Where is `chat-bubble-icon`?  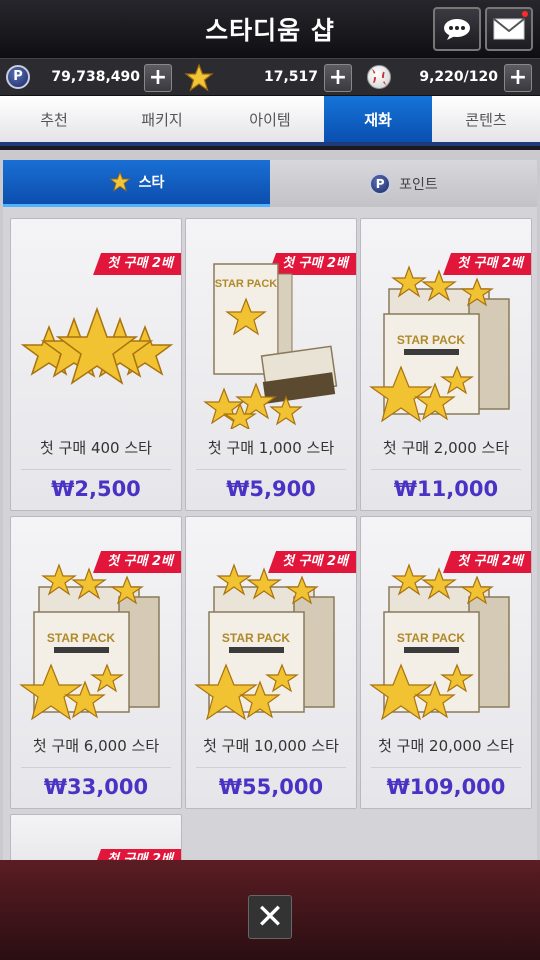 chat-bubble-icon is located at coordinates (457, 29).